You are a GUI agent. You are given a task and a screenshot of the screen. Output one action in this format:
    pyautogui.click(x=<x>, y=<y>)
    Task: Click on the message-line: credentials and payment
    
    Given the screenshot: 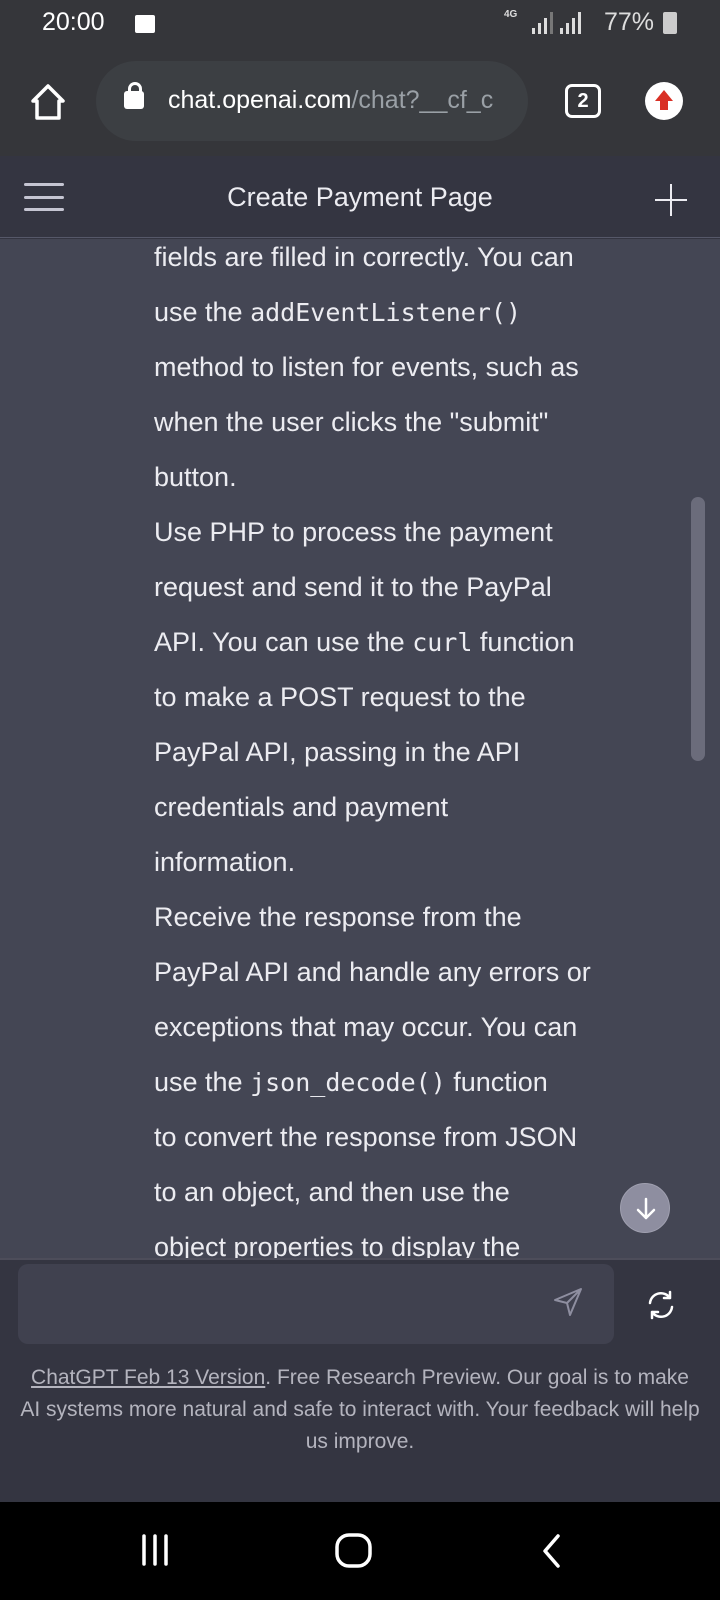 What is the action you would take?
    pyautogui.click(x=372, y=807)
    